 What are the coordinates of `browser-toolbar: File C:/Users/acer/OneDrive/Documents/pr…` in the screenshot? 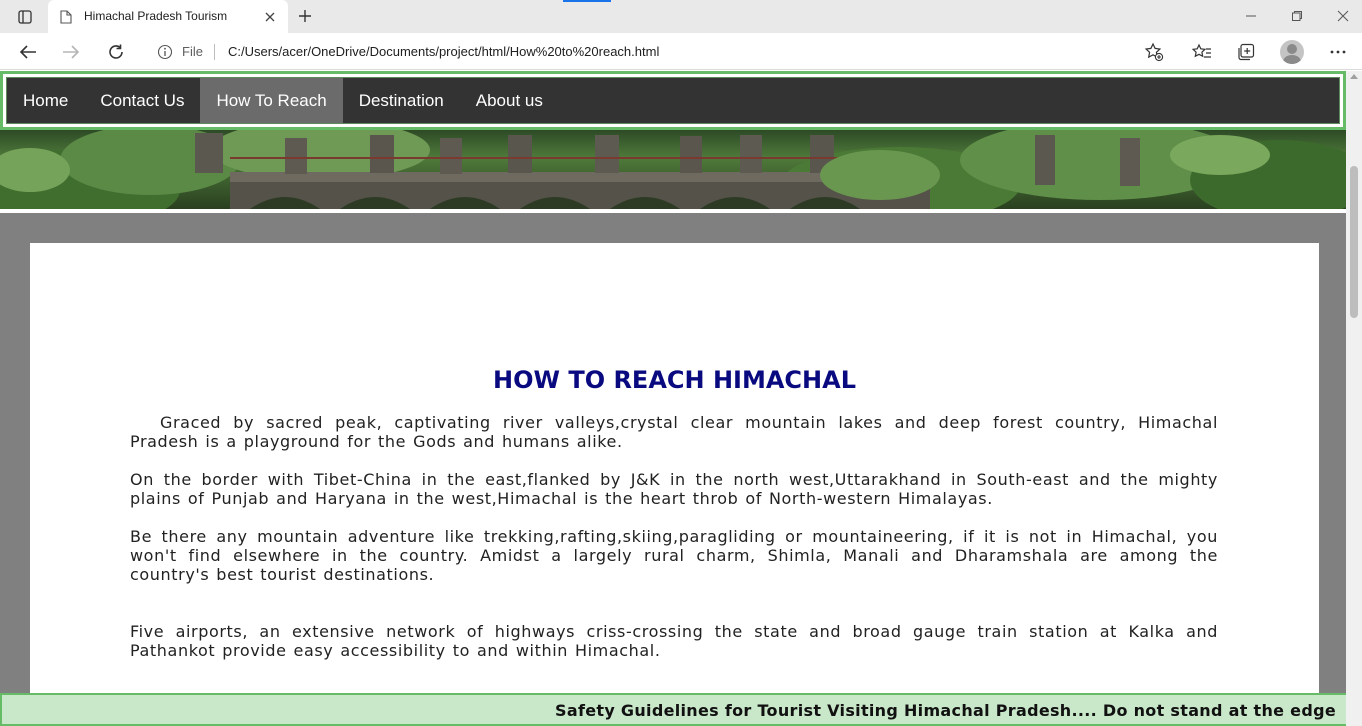 It's located at (681, 51).